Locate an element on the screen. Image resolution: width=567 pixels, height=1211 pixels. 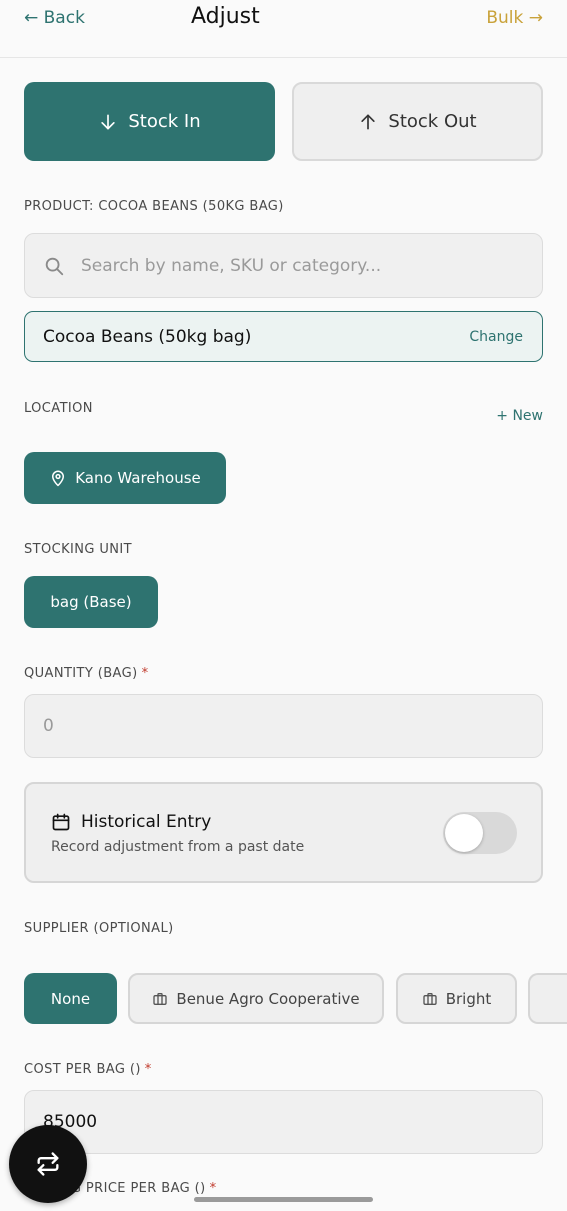
supplier-chip-bright: Bright is located at coordinates (456, 998).